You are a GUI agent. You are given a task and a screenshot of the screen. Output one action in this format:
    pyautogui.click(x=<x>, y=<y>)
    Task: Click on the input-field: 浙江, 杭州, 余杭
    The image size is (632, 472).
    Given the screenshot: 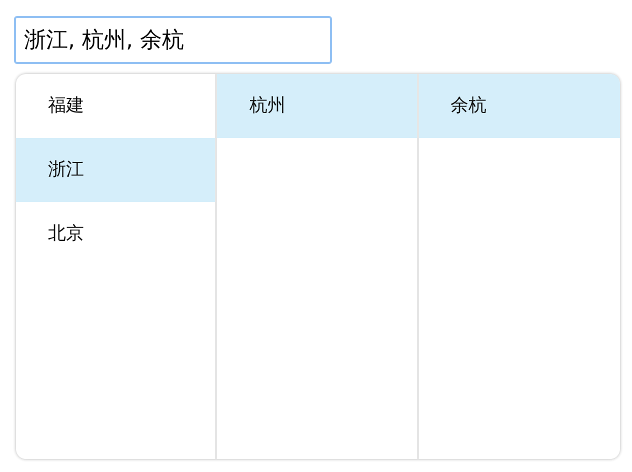 What is the action you would take?
    pyautogui.click(x=173, y=40)
    